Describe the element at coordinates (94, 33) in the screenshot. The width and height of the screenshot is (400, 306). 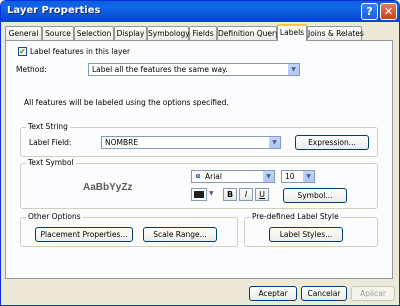
I see `tab-selection: Selection` at that location.